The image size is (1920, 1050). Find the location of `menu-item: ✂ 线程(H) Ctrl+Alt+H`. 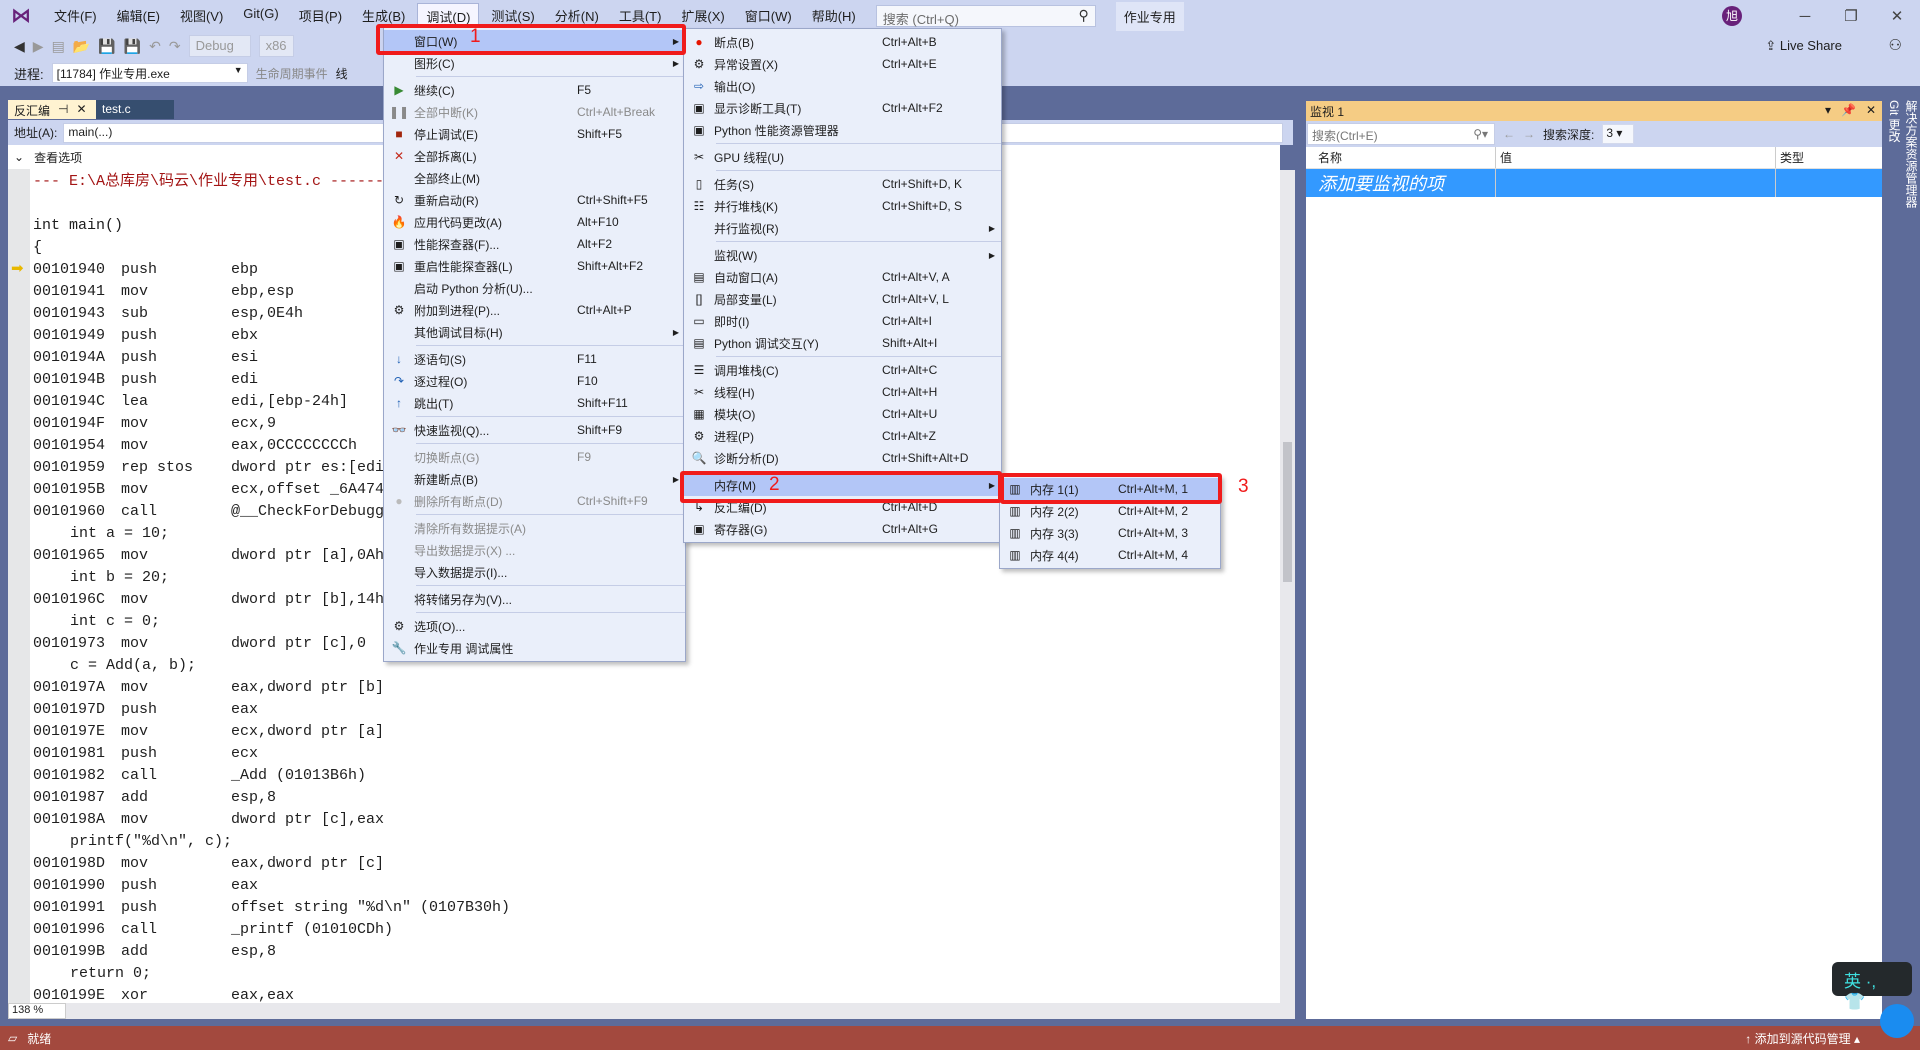

menu-item: ✂ 线程(H) Ctrl+Alt+H is located at coordinates (842, 392).